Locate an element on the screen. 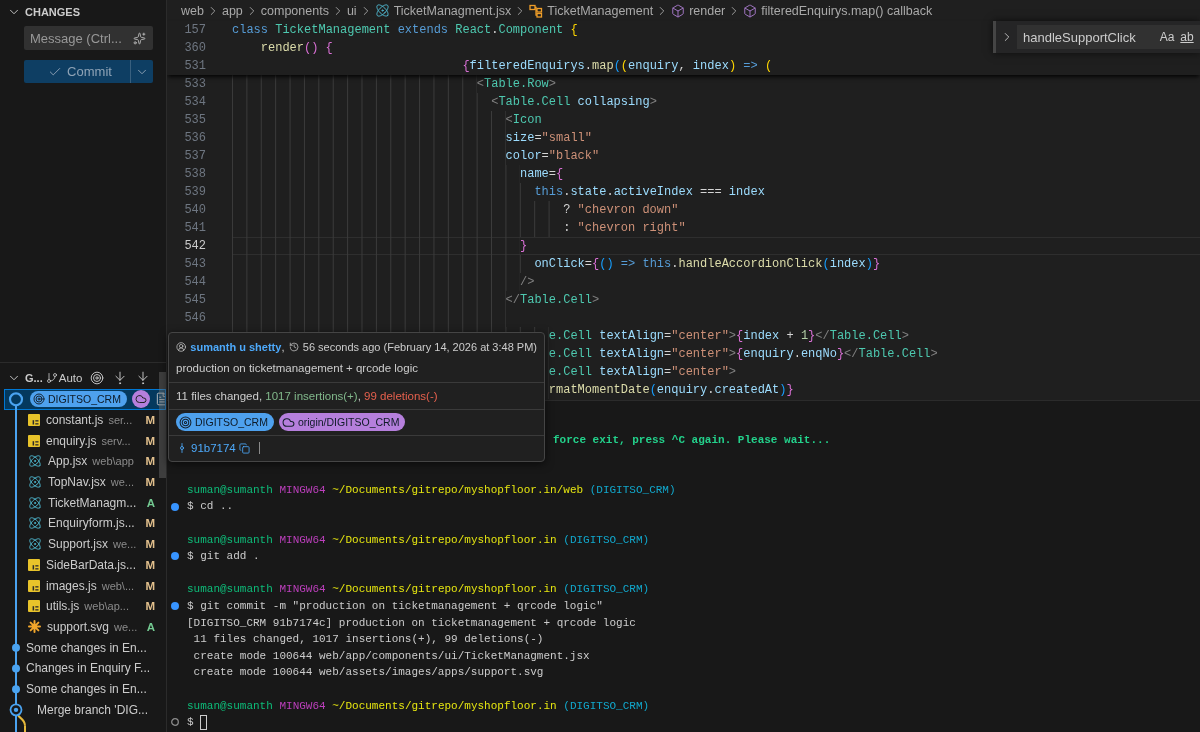 This screenshot has width=1200, height=732. file-name: enquiry.js is located at coordinates (71, 440).